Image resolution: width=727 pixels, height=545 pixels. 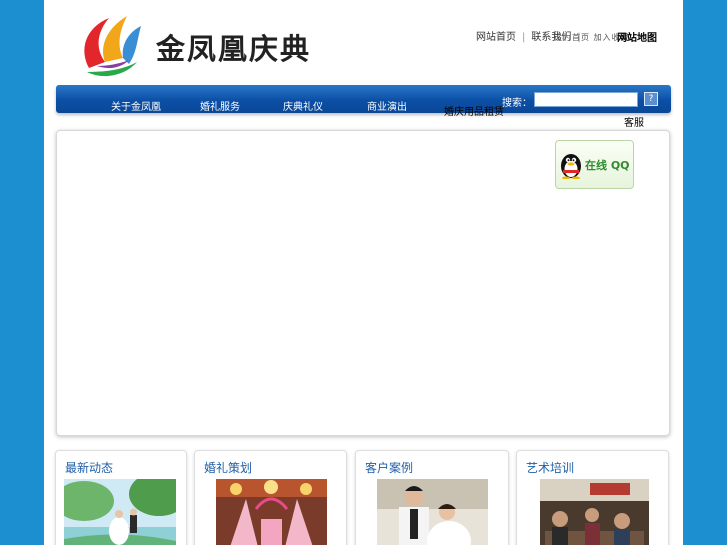 What do you see at coordinates (234, 49) in the screenshot?
I see `brand-name: 金凤凰庆典` at bounding box center [234, 49].